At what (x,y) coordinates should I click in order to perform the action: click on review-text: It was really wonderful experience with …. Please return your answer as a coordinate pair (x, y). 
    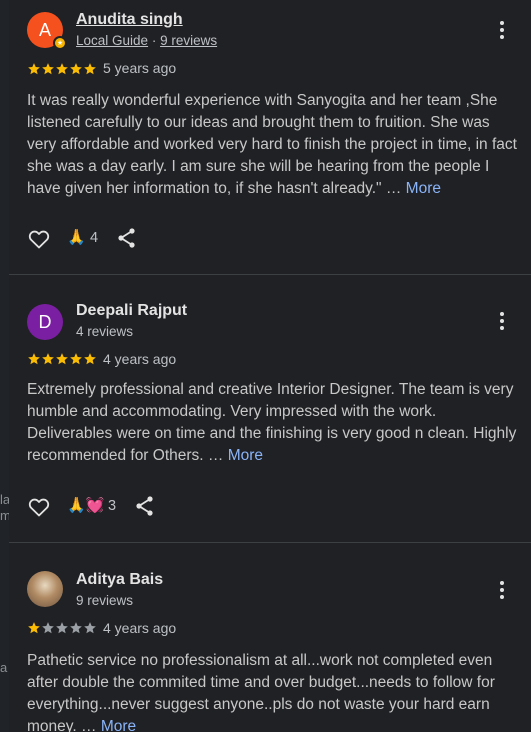
    Looking at the image, I should click on (272, 144).